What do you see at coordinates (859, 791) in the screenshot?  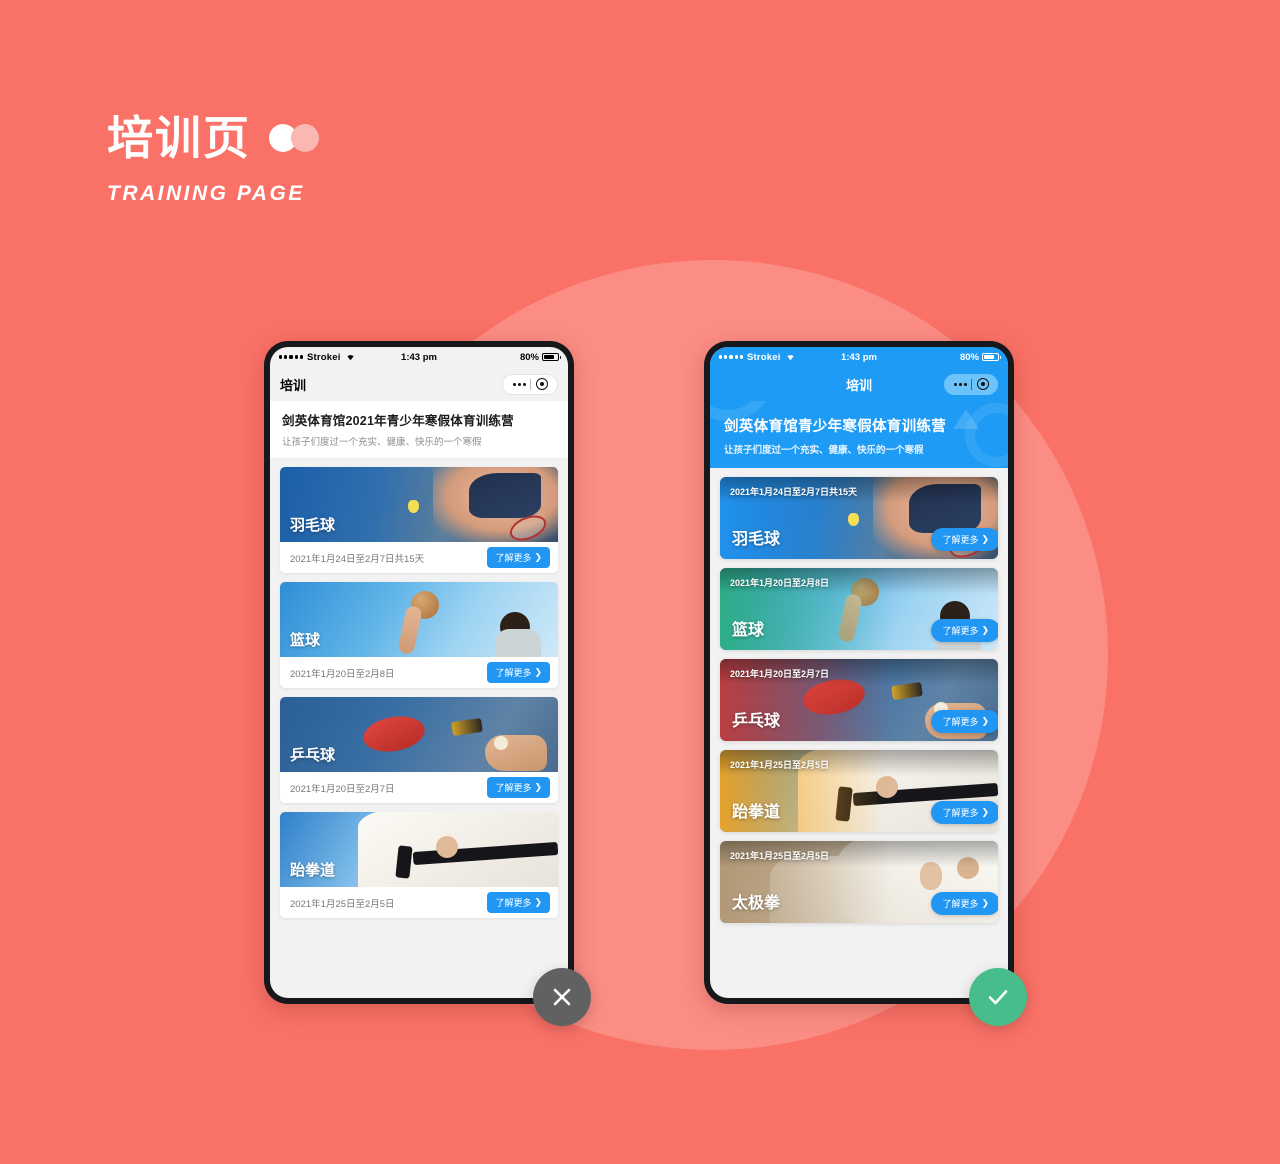 I see `list-item: 2021年1月25日至2月5日 跆拳道 了解更多 ❯` at bounding box center [859, 791].